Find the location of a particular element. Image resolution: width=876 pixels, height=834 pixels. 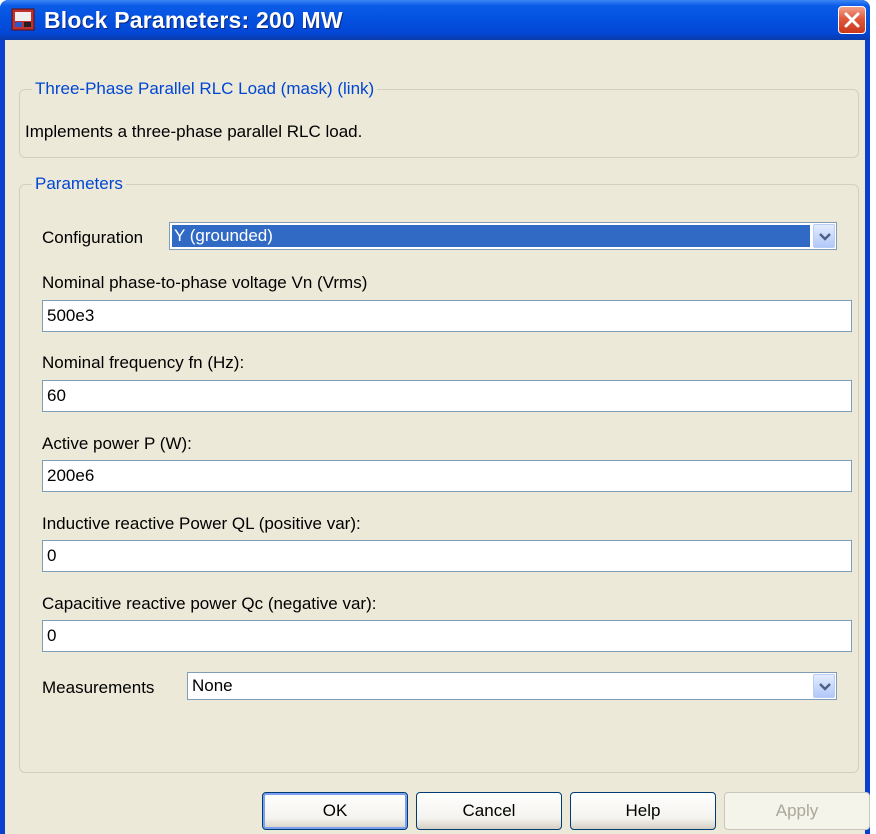

close-icon is located at coordinates (852, 20).